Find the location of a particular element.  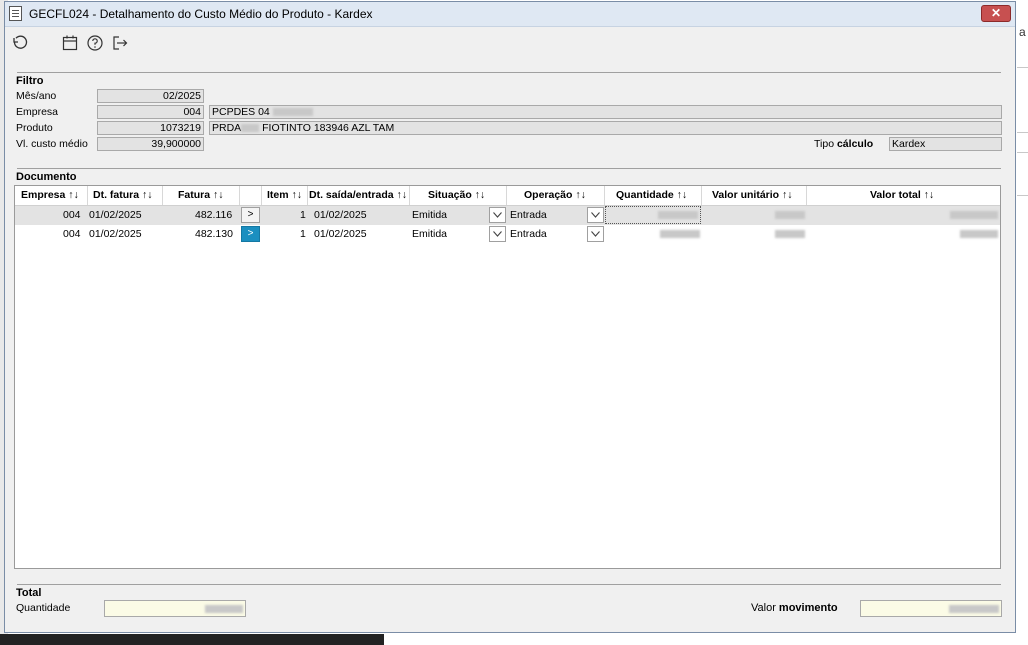

vl-custo-medio-field: 39,900000 is located at coordinates (150, 144).